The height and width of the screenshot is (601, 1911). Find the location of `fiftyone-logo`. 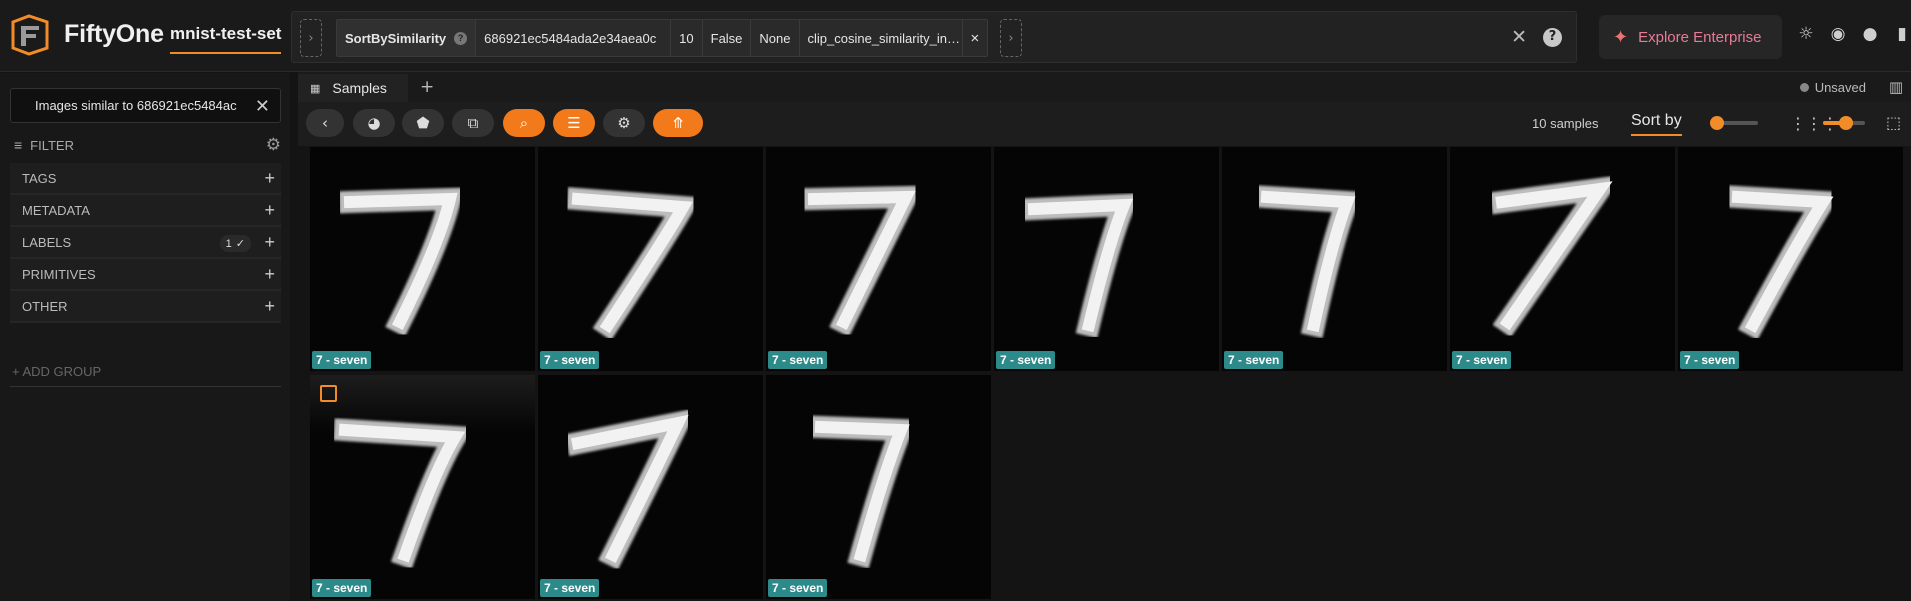

fiftyone-logo is located at coordinates (30, 35).